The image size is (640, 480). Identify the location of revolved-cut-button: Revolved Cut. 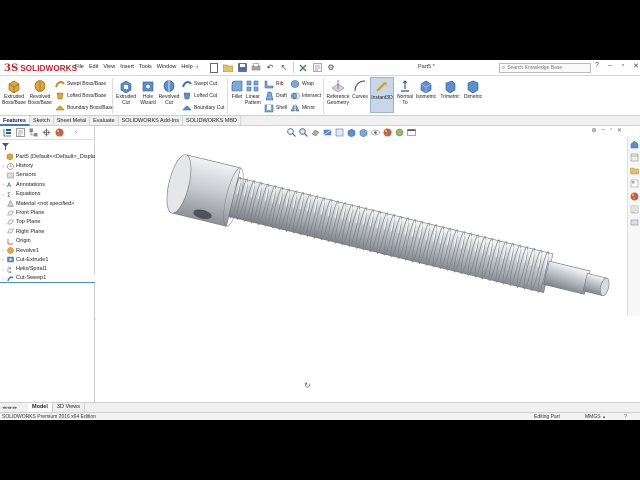
(169, 92).